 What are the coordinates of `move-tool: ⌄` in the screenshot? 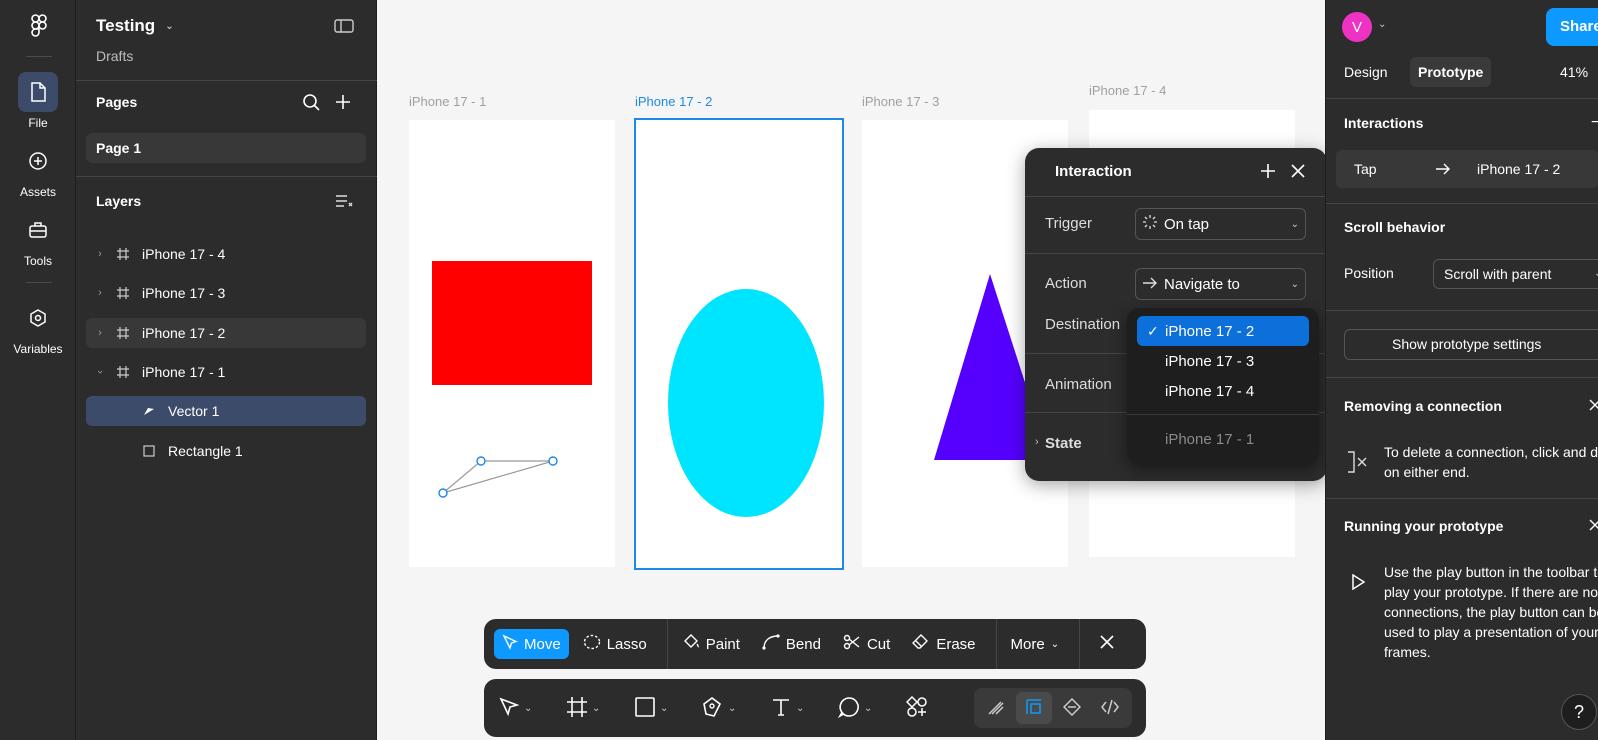 It's located at (532, 708).